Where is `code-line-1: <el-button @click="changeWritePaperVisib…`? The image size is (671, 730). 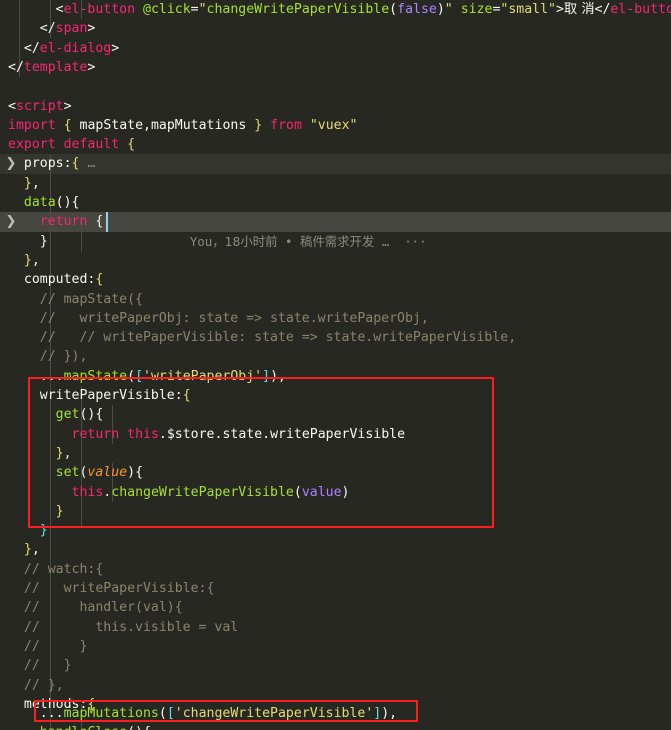 code-line-1: <el-button @click="changeWritePaperVisib… is located at coordinates (339, 9).